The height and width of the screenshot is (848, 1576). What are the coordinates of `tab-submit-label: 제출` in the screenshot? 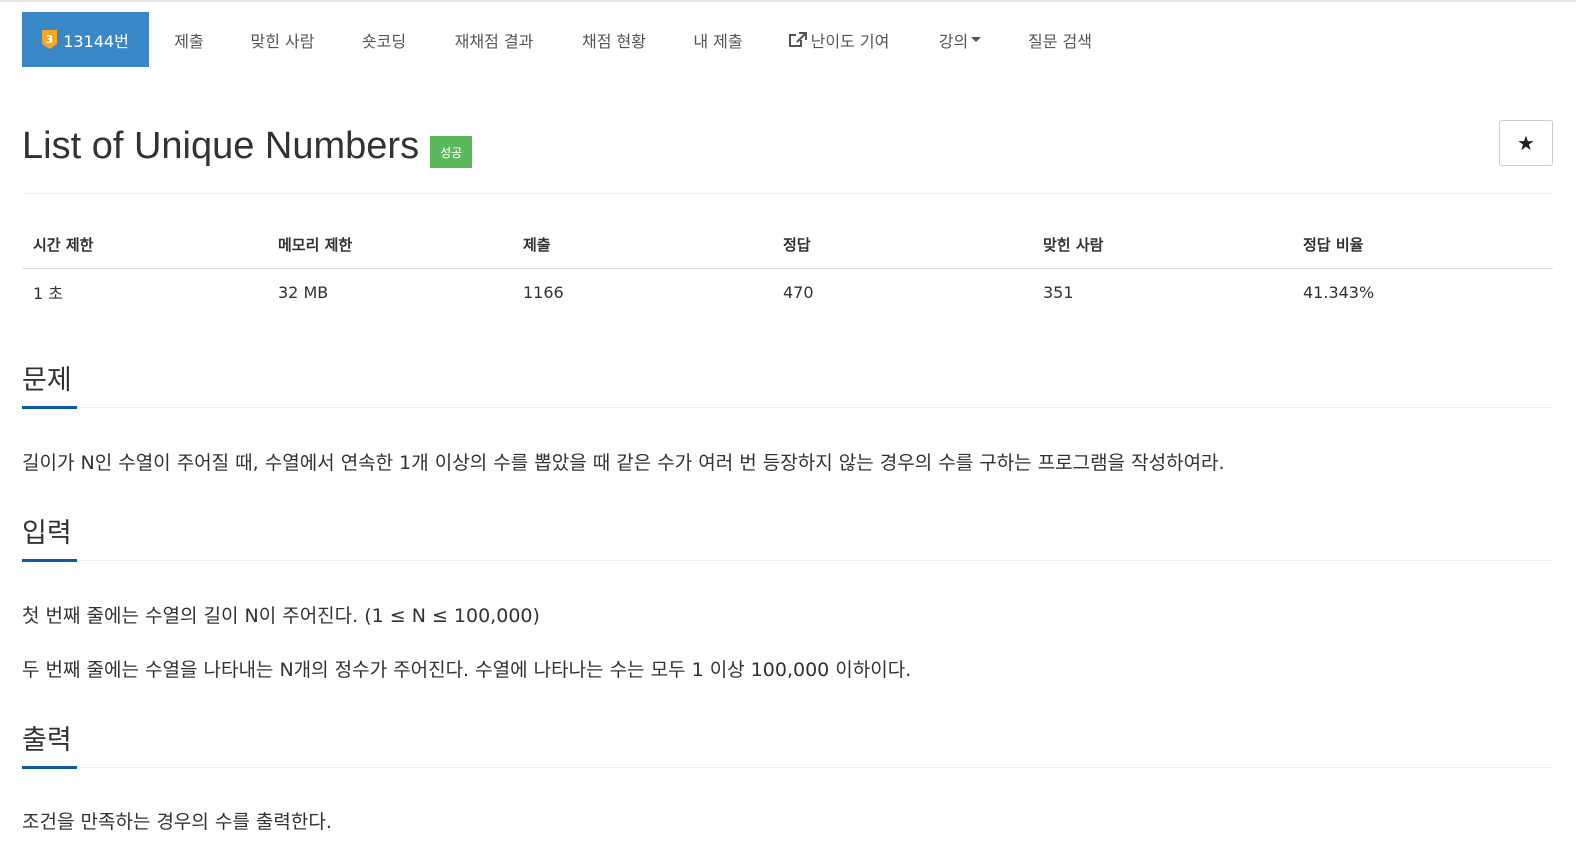 It's located at (189, 41).